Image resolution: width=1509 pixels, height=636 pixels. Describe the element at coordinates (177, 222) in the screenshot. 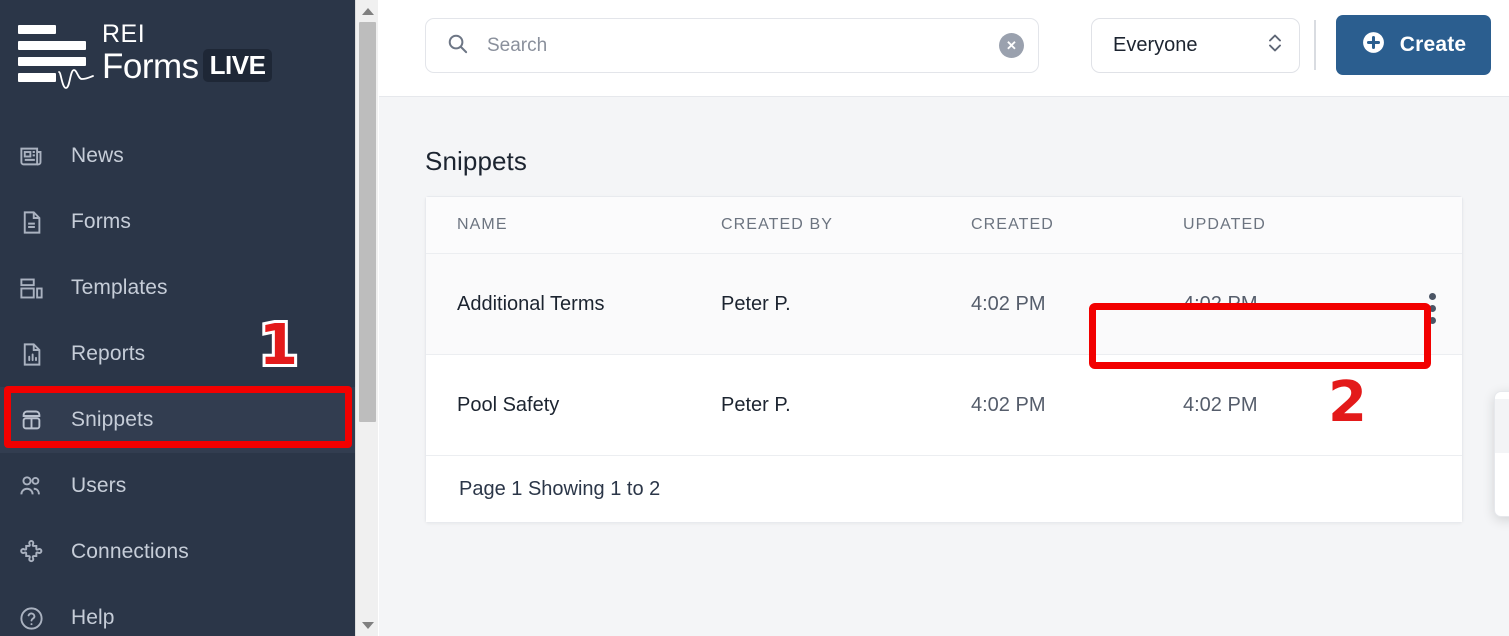

I see `sidebar-item-forms: Forms` at that location.